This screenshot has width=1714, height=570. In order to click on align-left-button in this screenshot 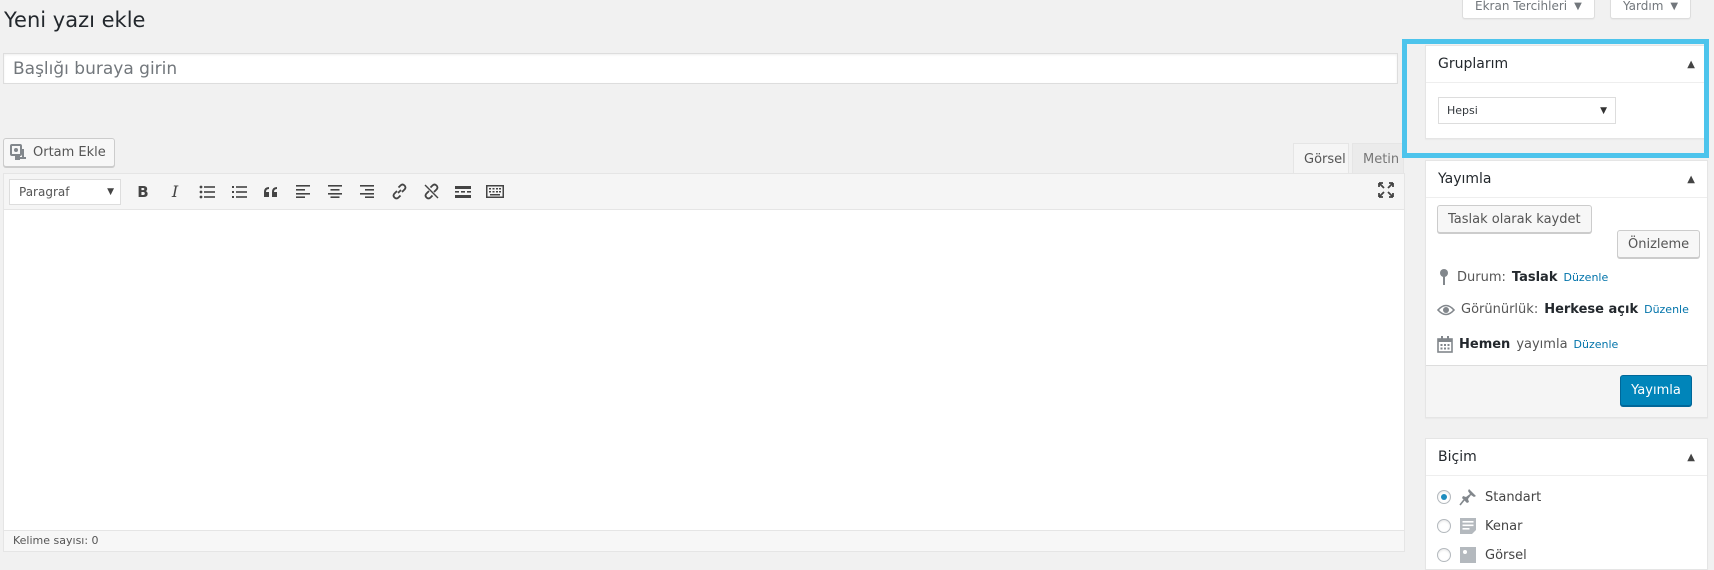, I will do `click(303, 192)`.